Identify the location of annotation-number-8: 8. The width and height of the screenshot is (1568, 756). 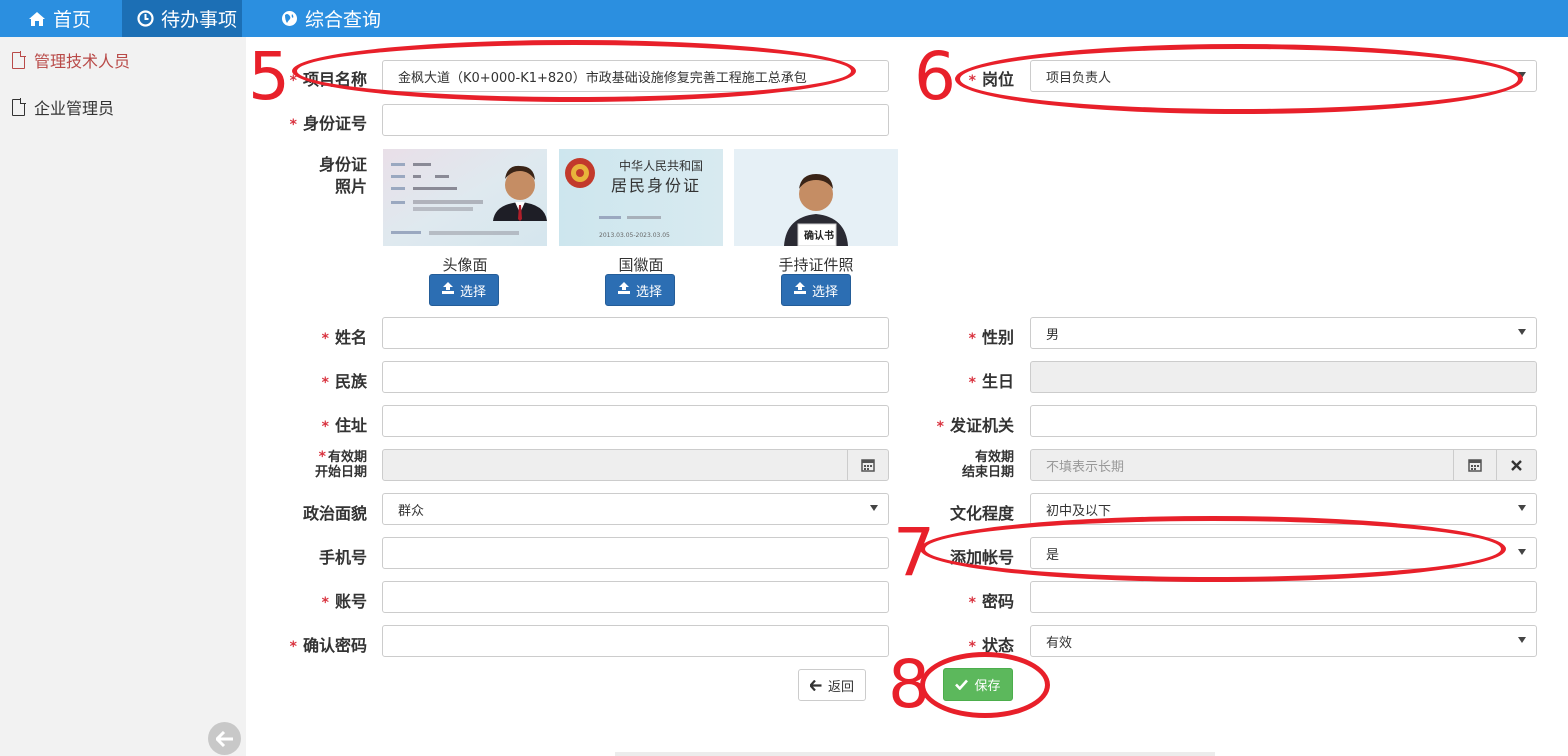
(909, 684).